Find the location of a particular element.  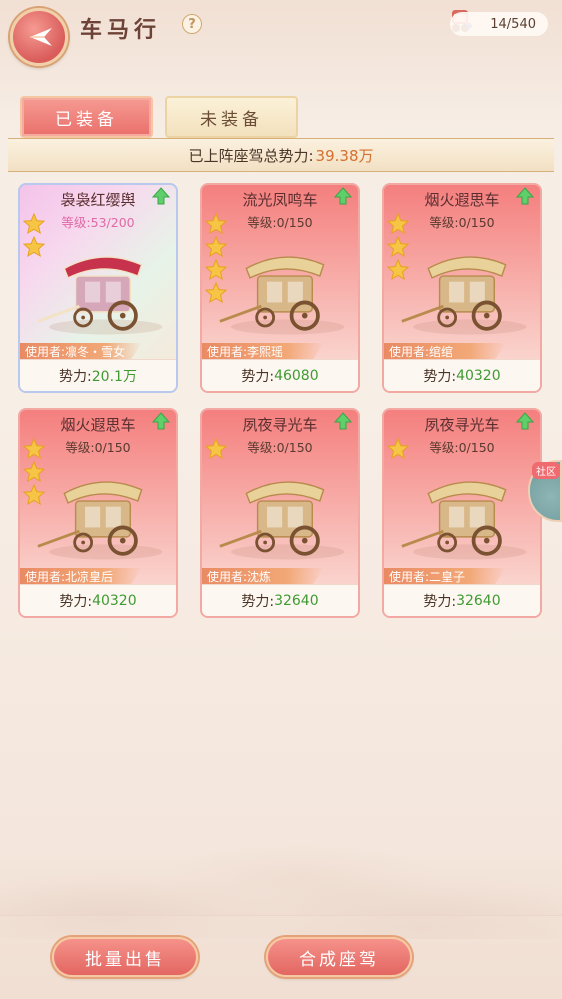

summary-value: 39.38万 is located at coordinates (344, 155).